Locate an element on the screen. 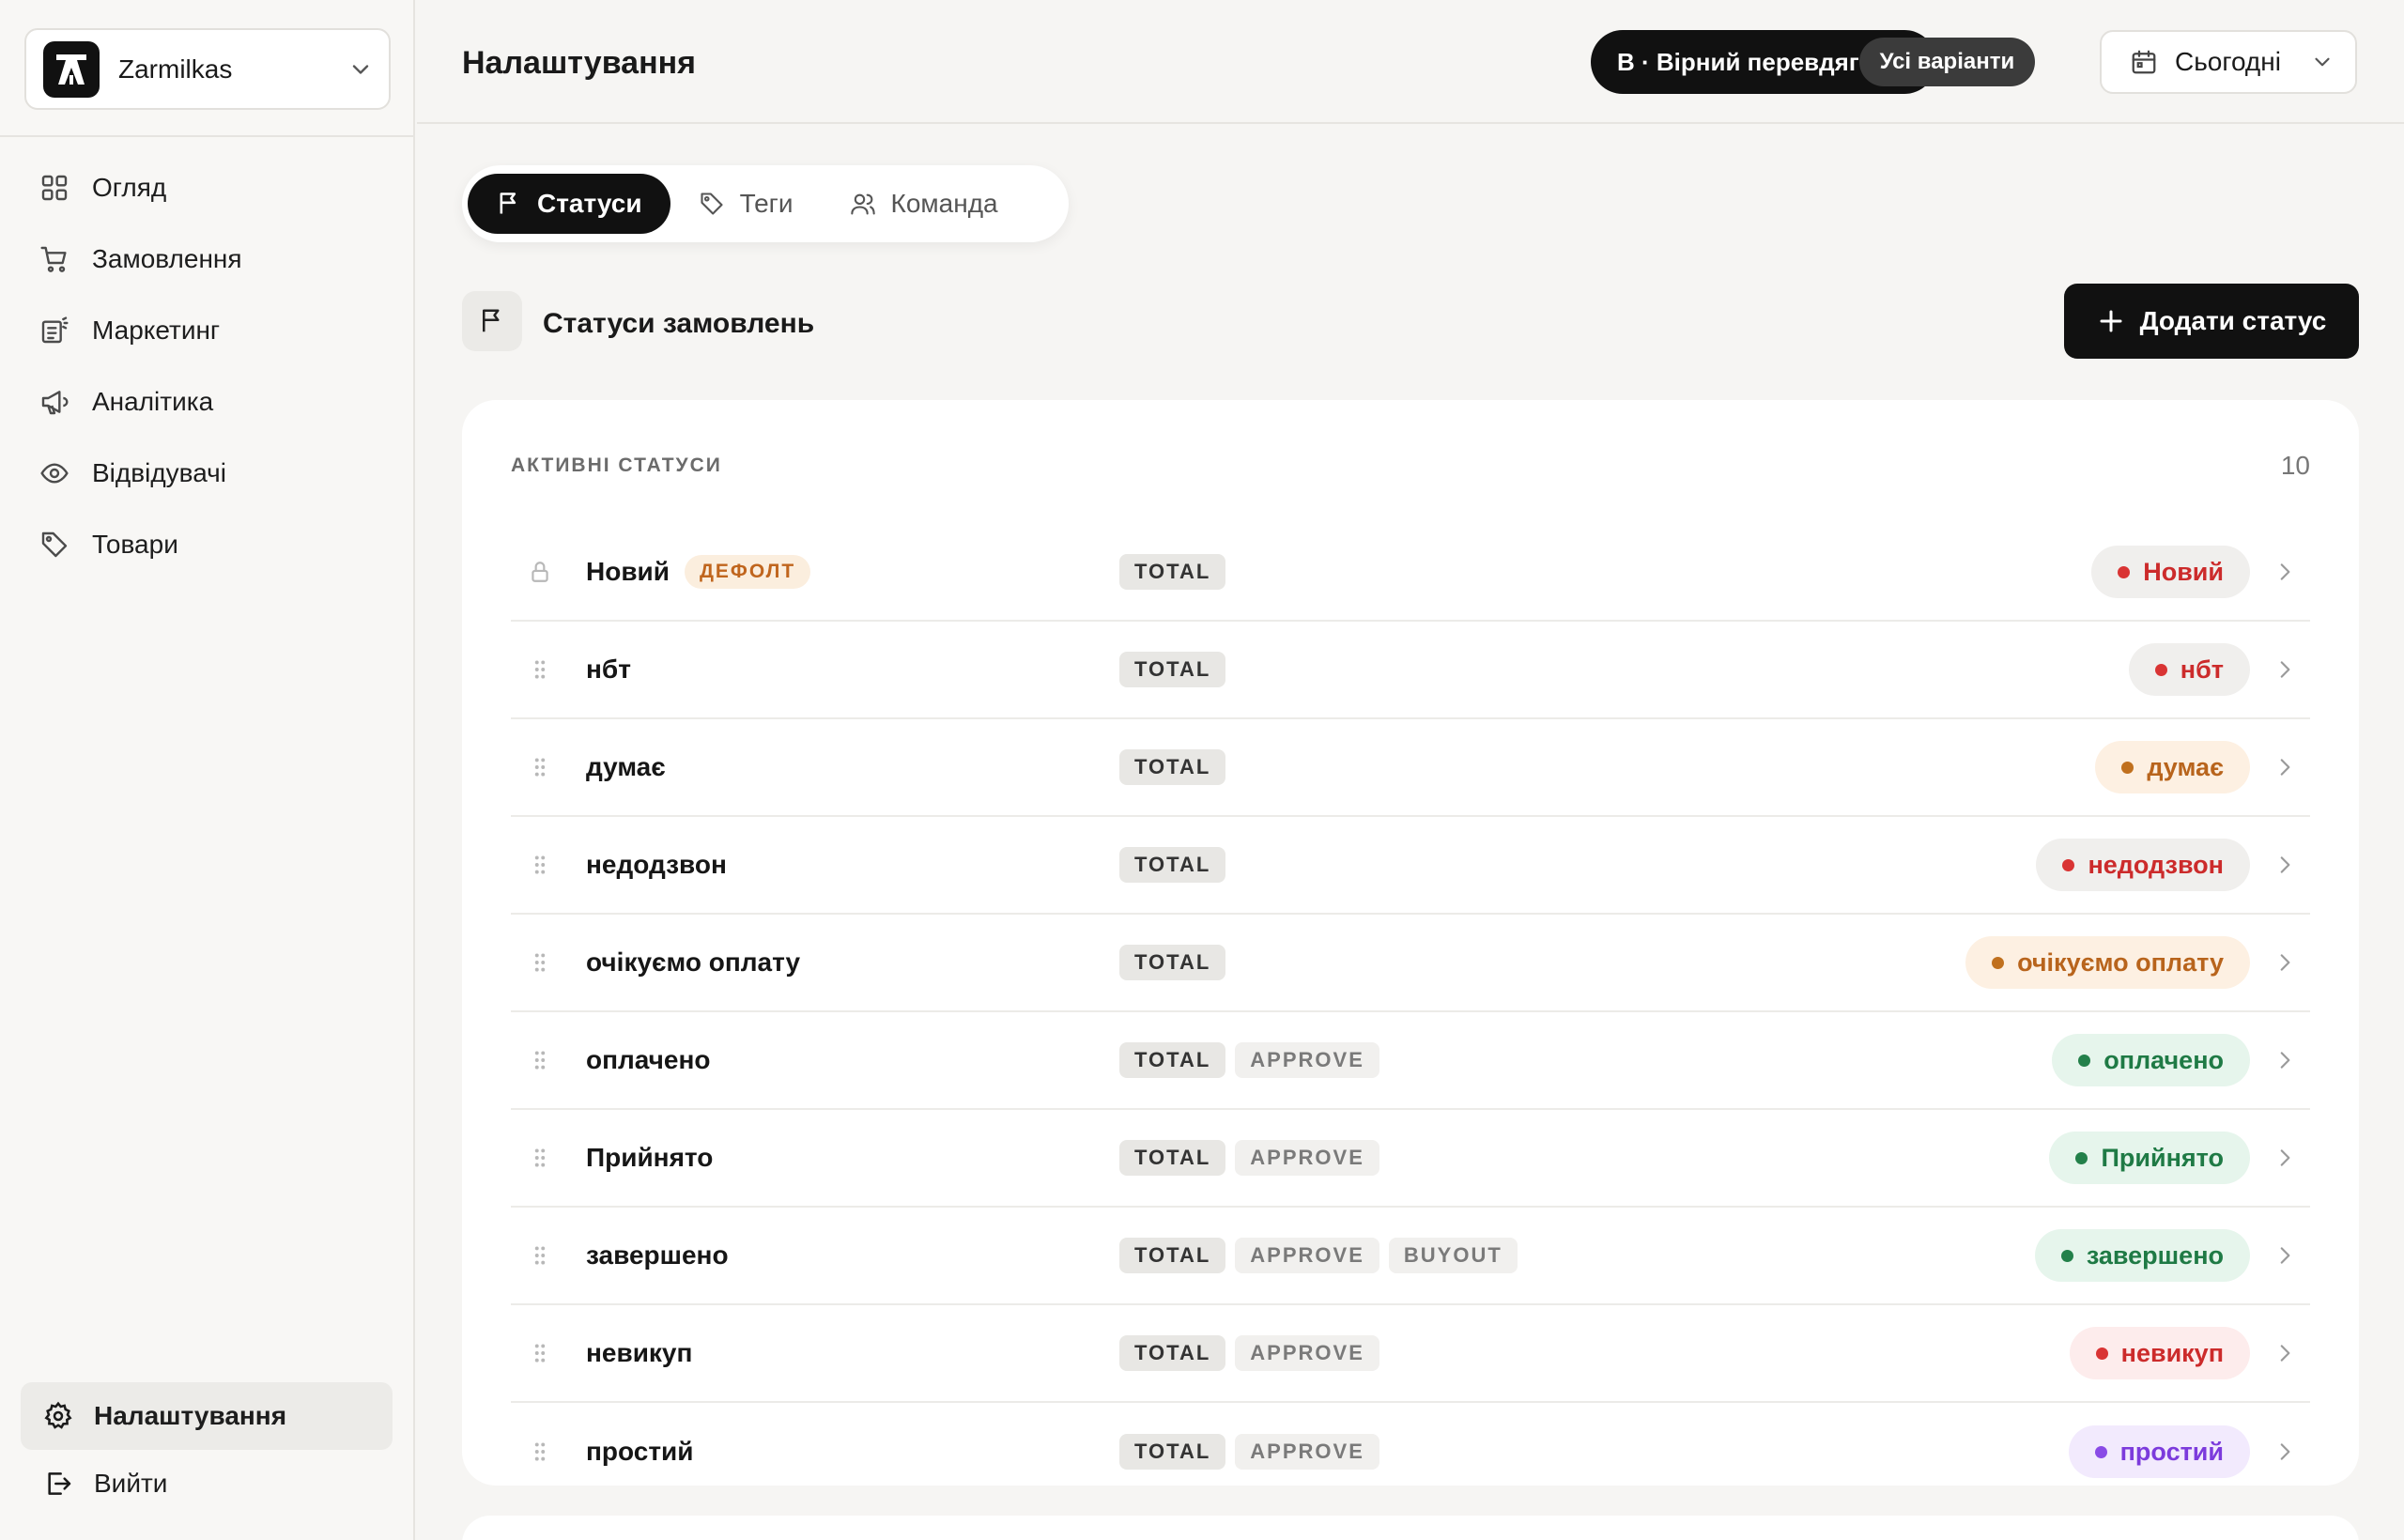 This screenshot has width=2404, height=1540. marketing-icon is located at coordinates (55, 330).